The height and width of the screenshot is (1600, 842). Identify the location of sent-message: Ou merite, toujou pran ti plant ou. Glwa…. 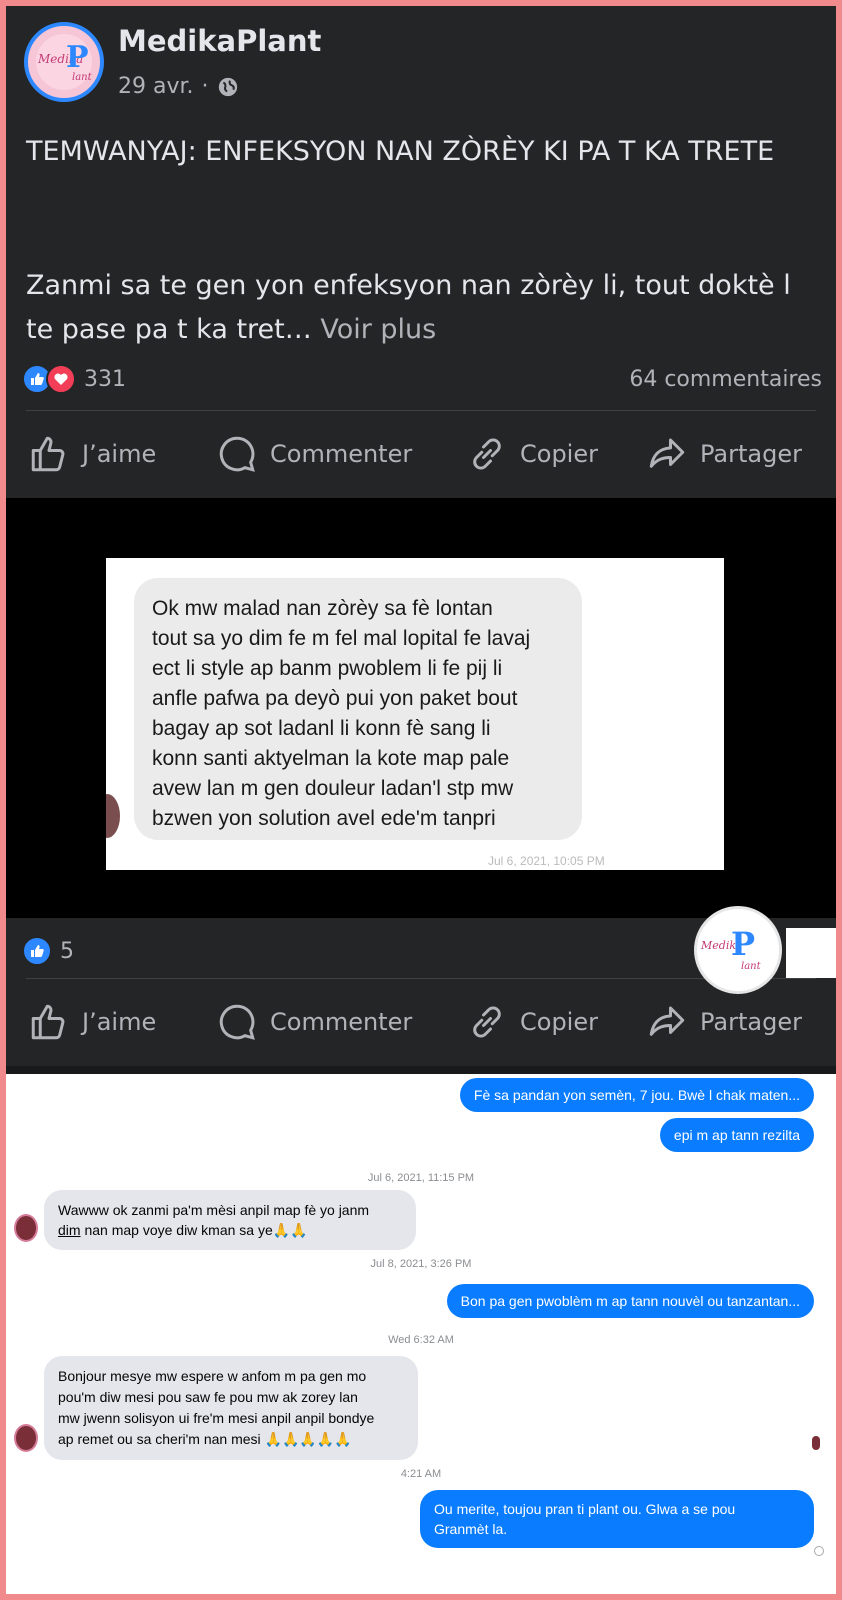
(617, 1519).